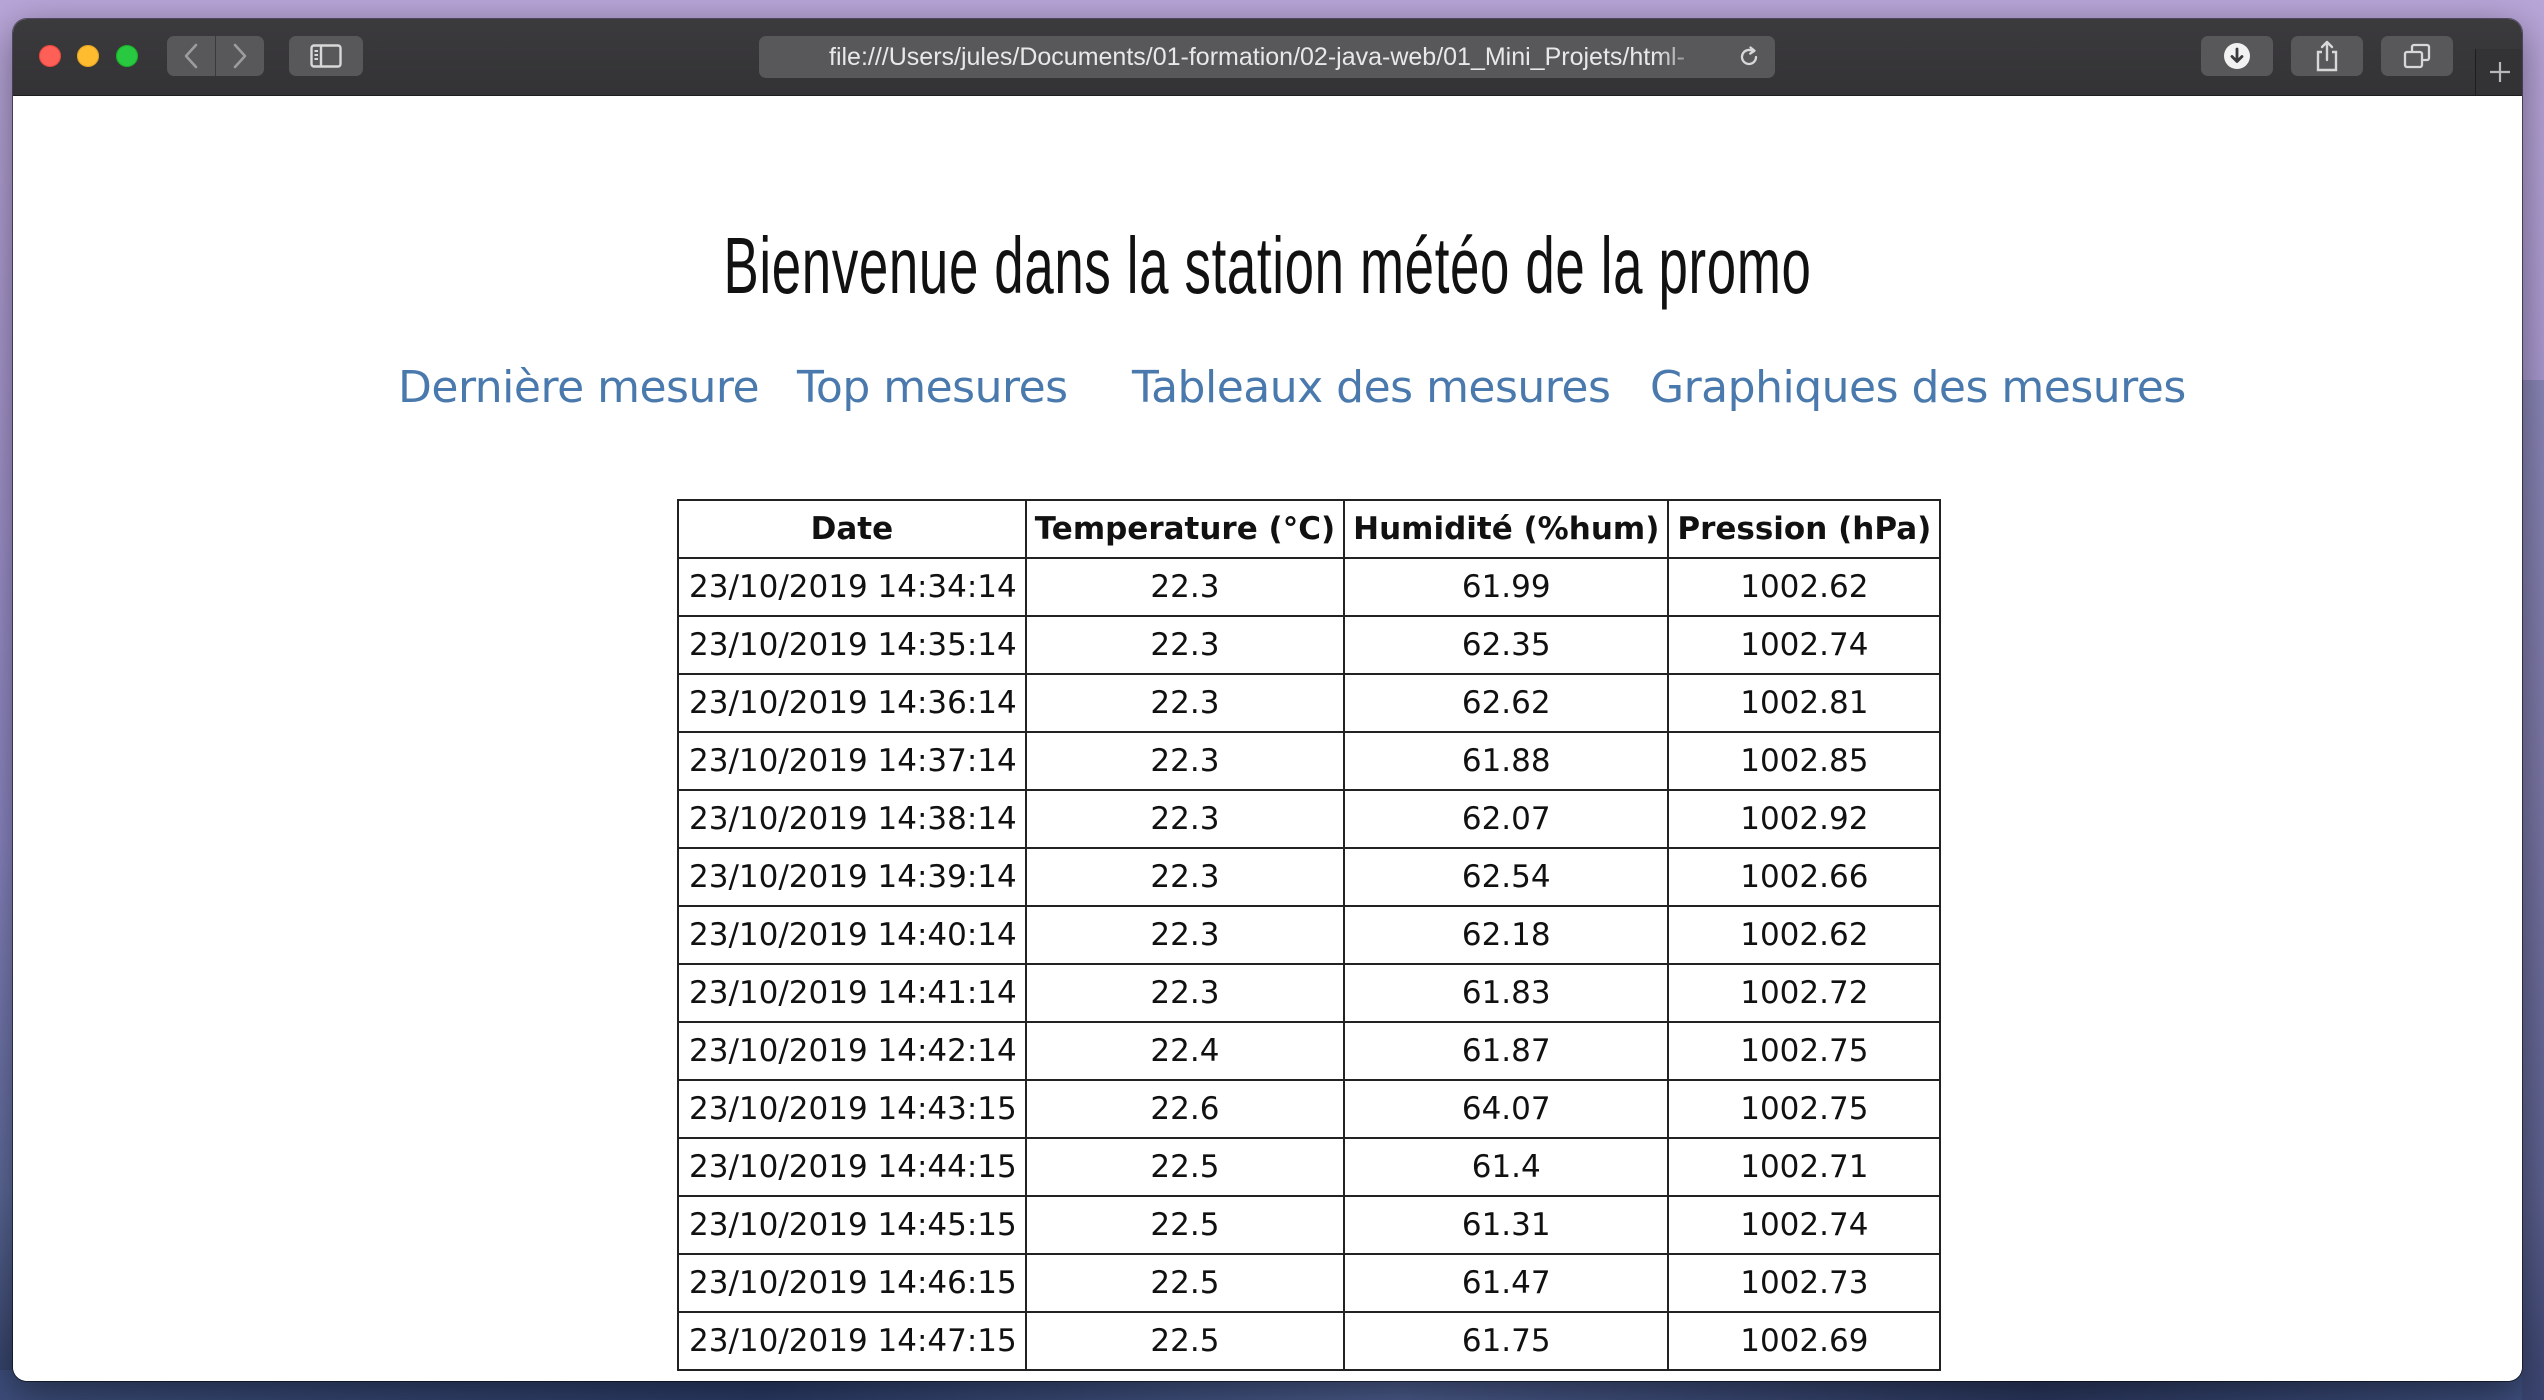 This screenshot has height=1400, width=2544. Describe the element at coordinates (2533, 890) in the screenshot. I see `desktop-wallpaper-edge` at that location.